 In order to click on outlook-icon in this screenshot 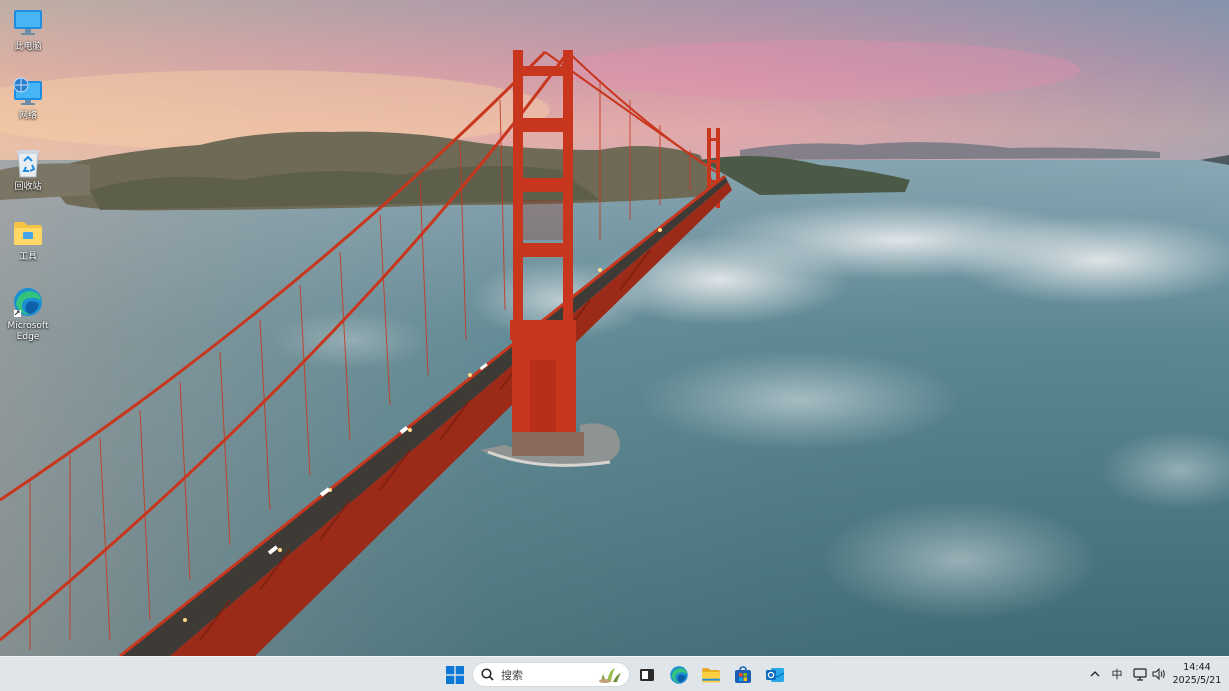, I will do `click(775, 675)`.